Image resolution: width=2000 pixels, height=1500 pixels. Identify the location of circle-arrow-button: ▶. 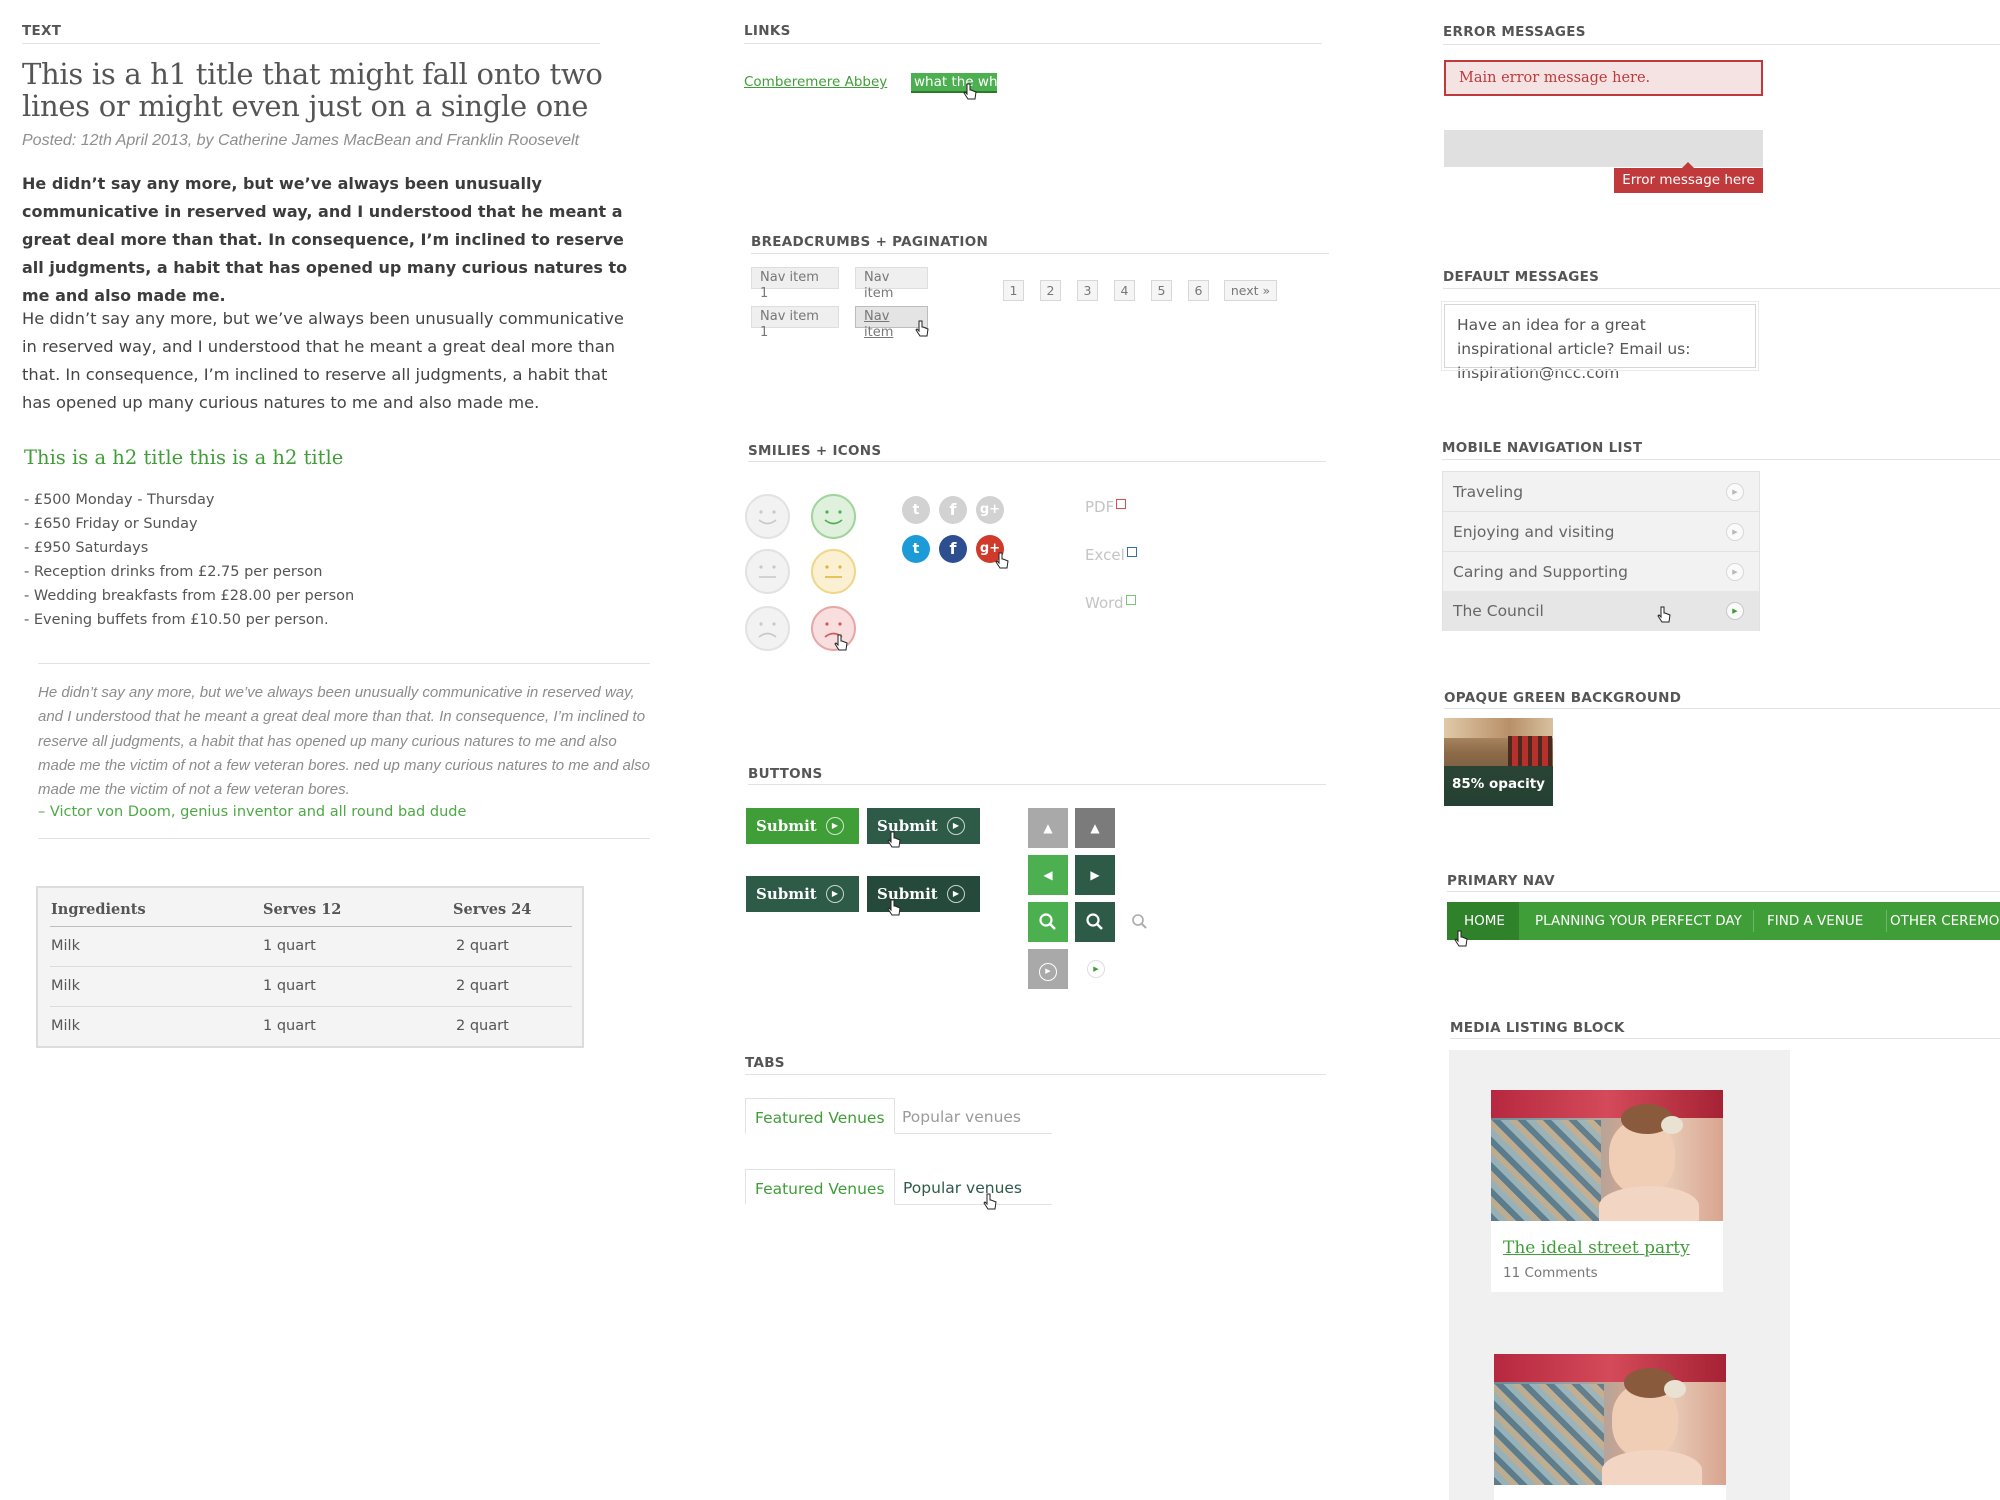
(1048, 969).